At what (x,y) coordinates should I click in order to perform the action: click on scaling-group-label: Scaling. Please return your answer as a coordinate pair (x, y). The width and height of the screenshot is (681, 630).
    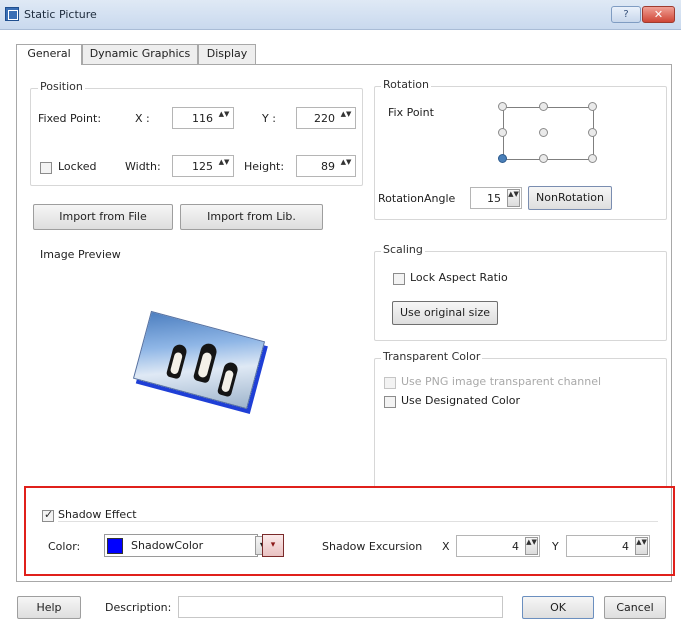
    Looking at the image, I should click on (403, 249).